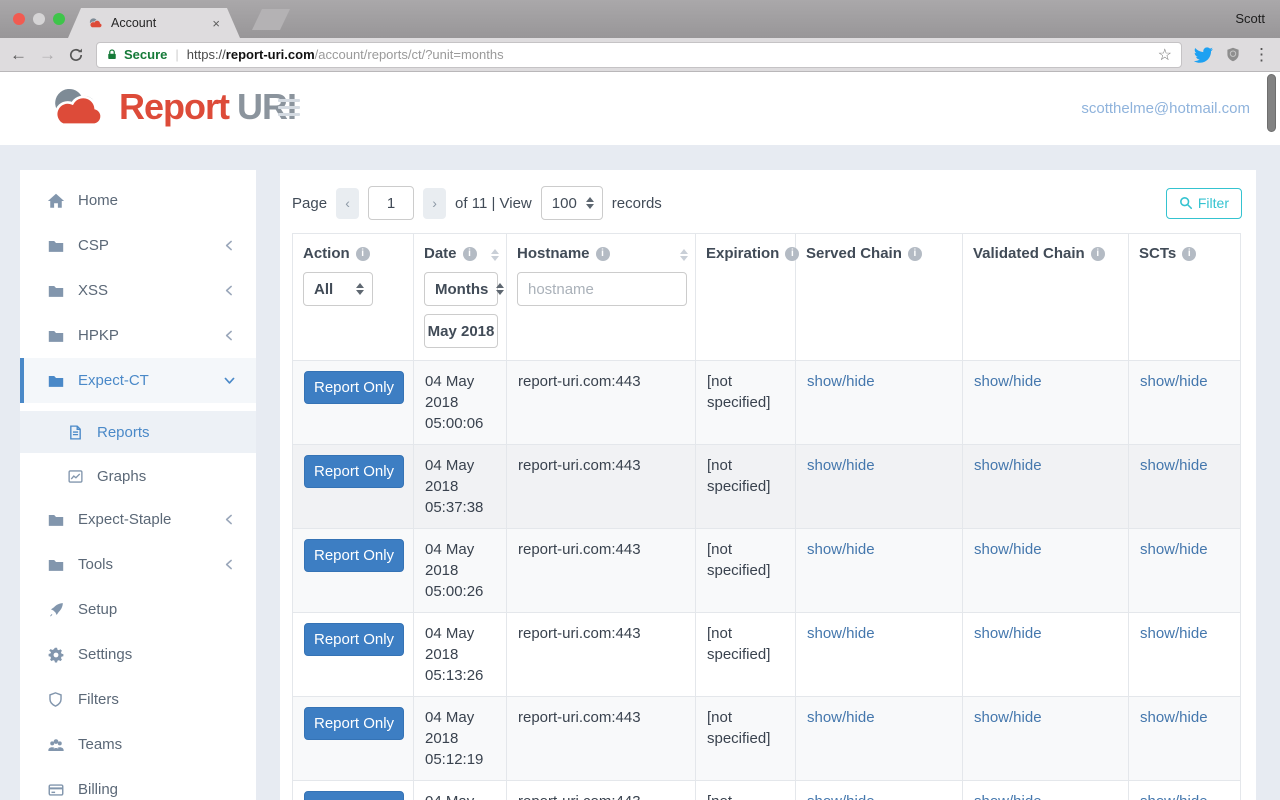 This screenshot has height=800, width=1280. Describe the element at coordinates (1165, 55) in the screenshot. I see `bookmark-star-icon: ☆` at that location.